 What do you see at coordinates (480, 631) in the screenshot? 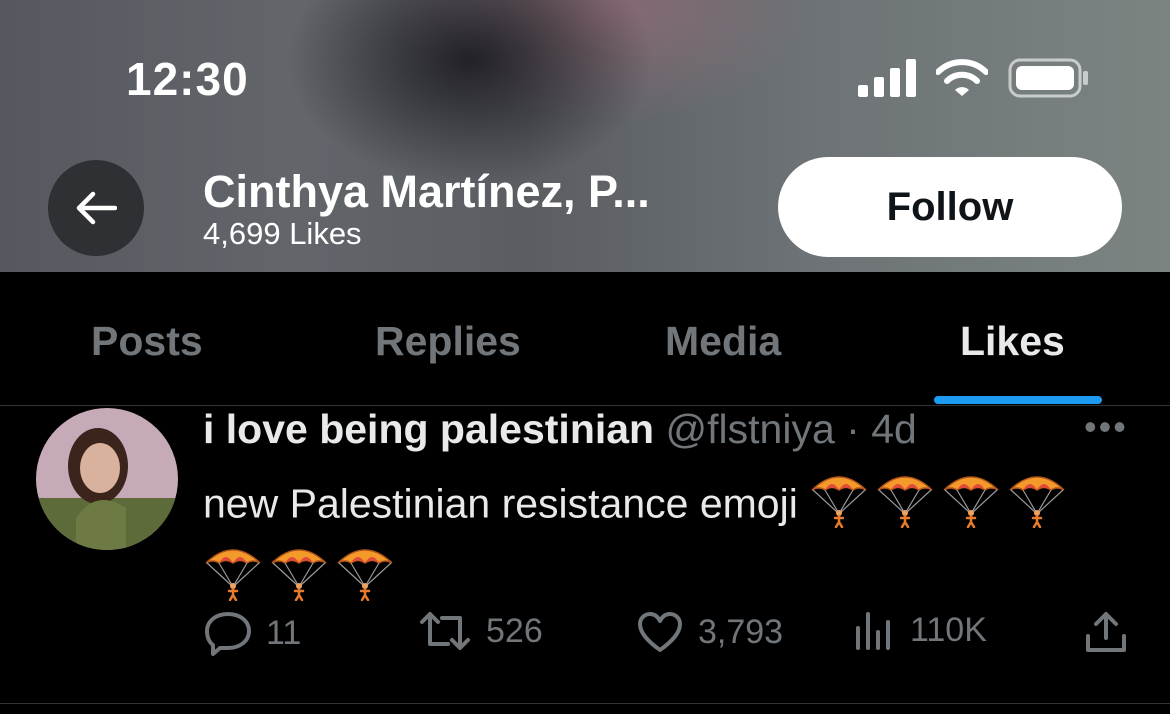
I see `repost-button: 526` at bounding box center [480, 631].